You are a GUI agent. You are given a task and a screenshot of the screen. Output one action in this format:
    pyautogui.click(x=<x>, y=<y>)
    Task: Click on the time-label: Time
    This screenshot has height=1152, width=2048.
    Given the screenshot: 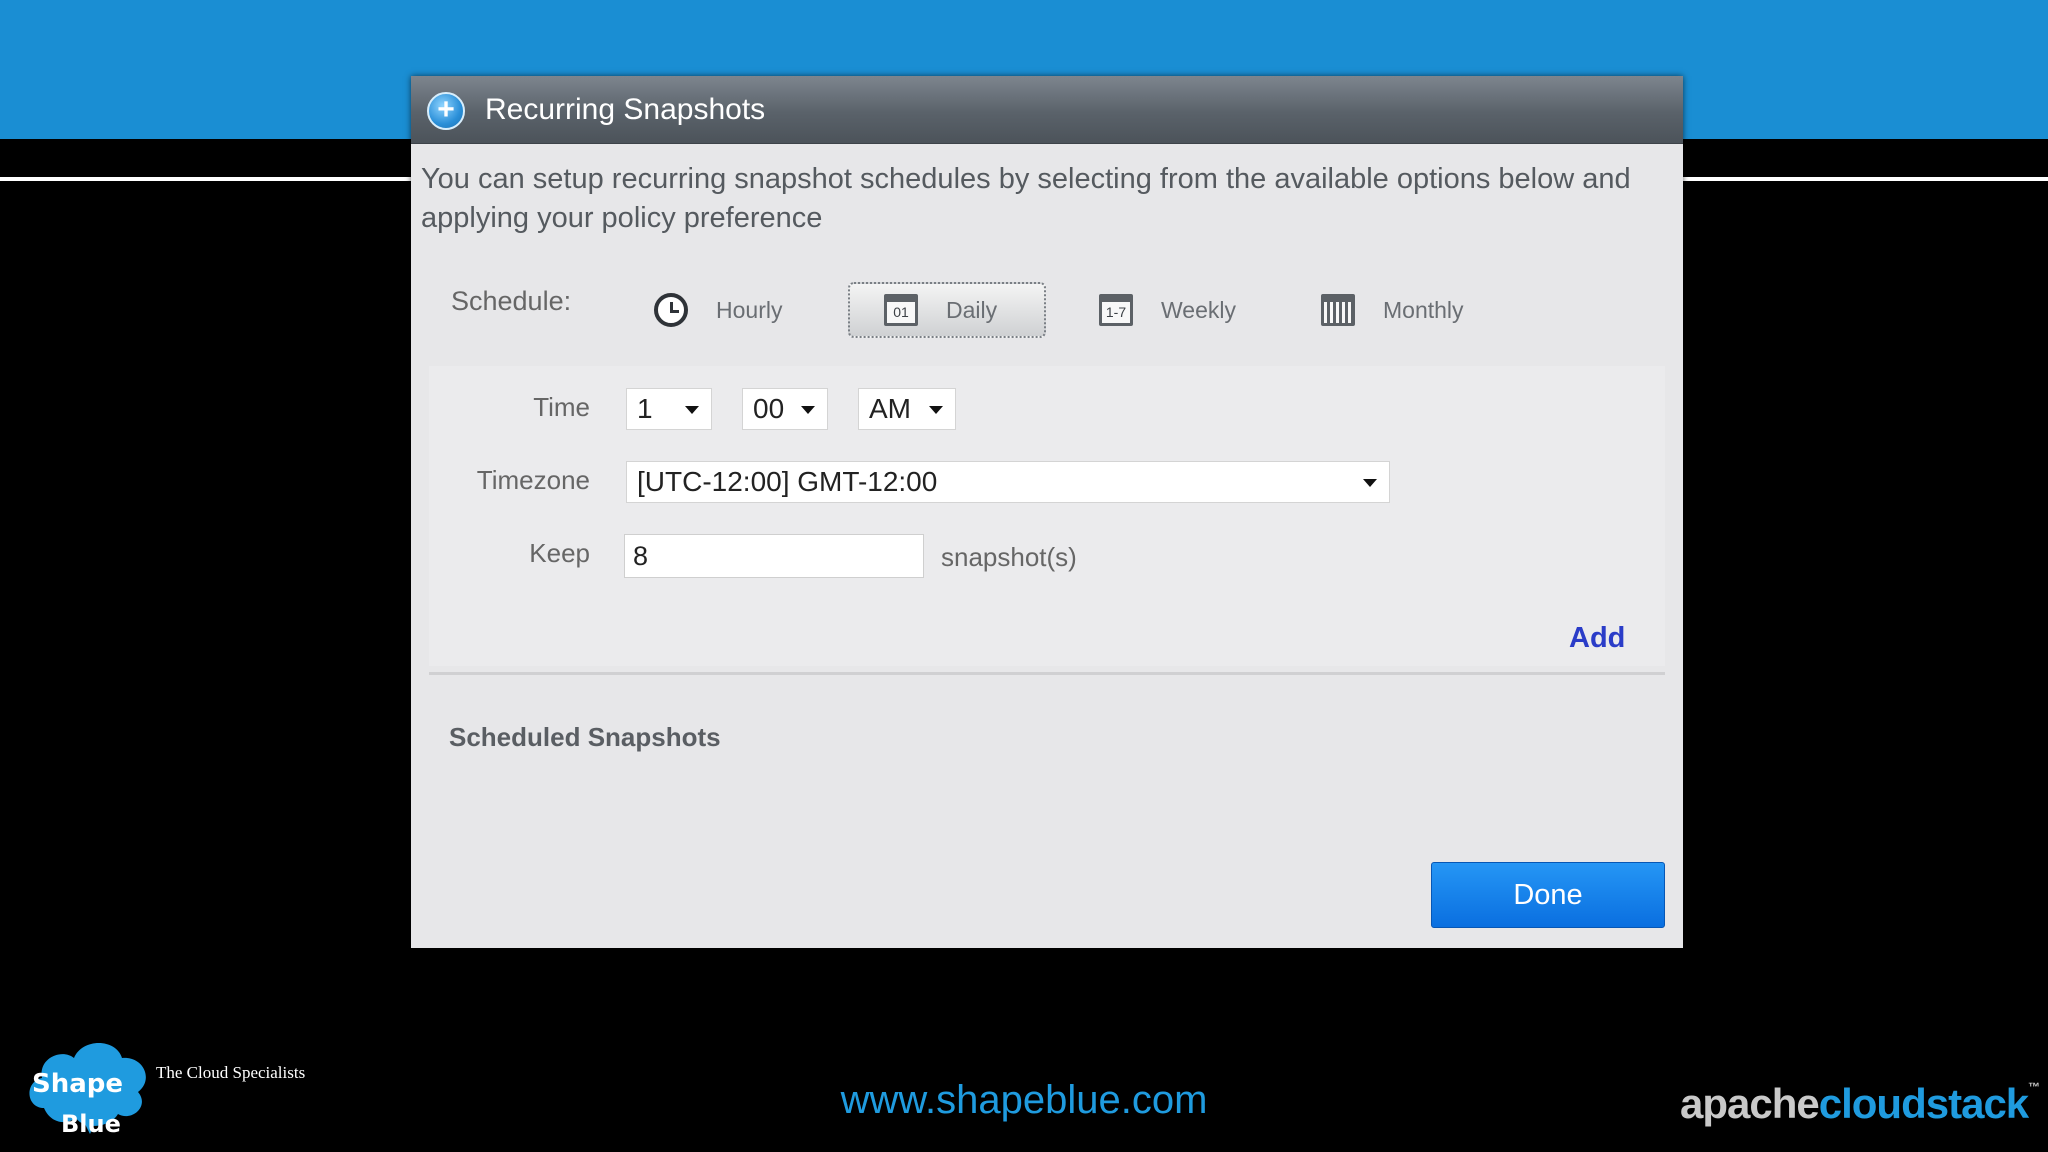 What is the action you would take?
    pyautogui.click(x=561, y=407)
    